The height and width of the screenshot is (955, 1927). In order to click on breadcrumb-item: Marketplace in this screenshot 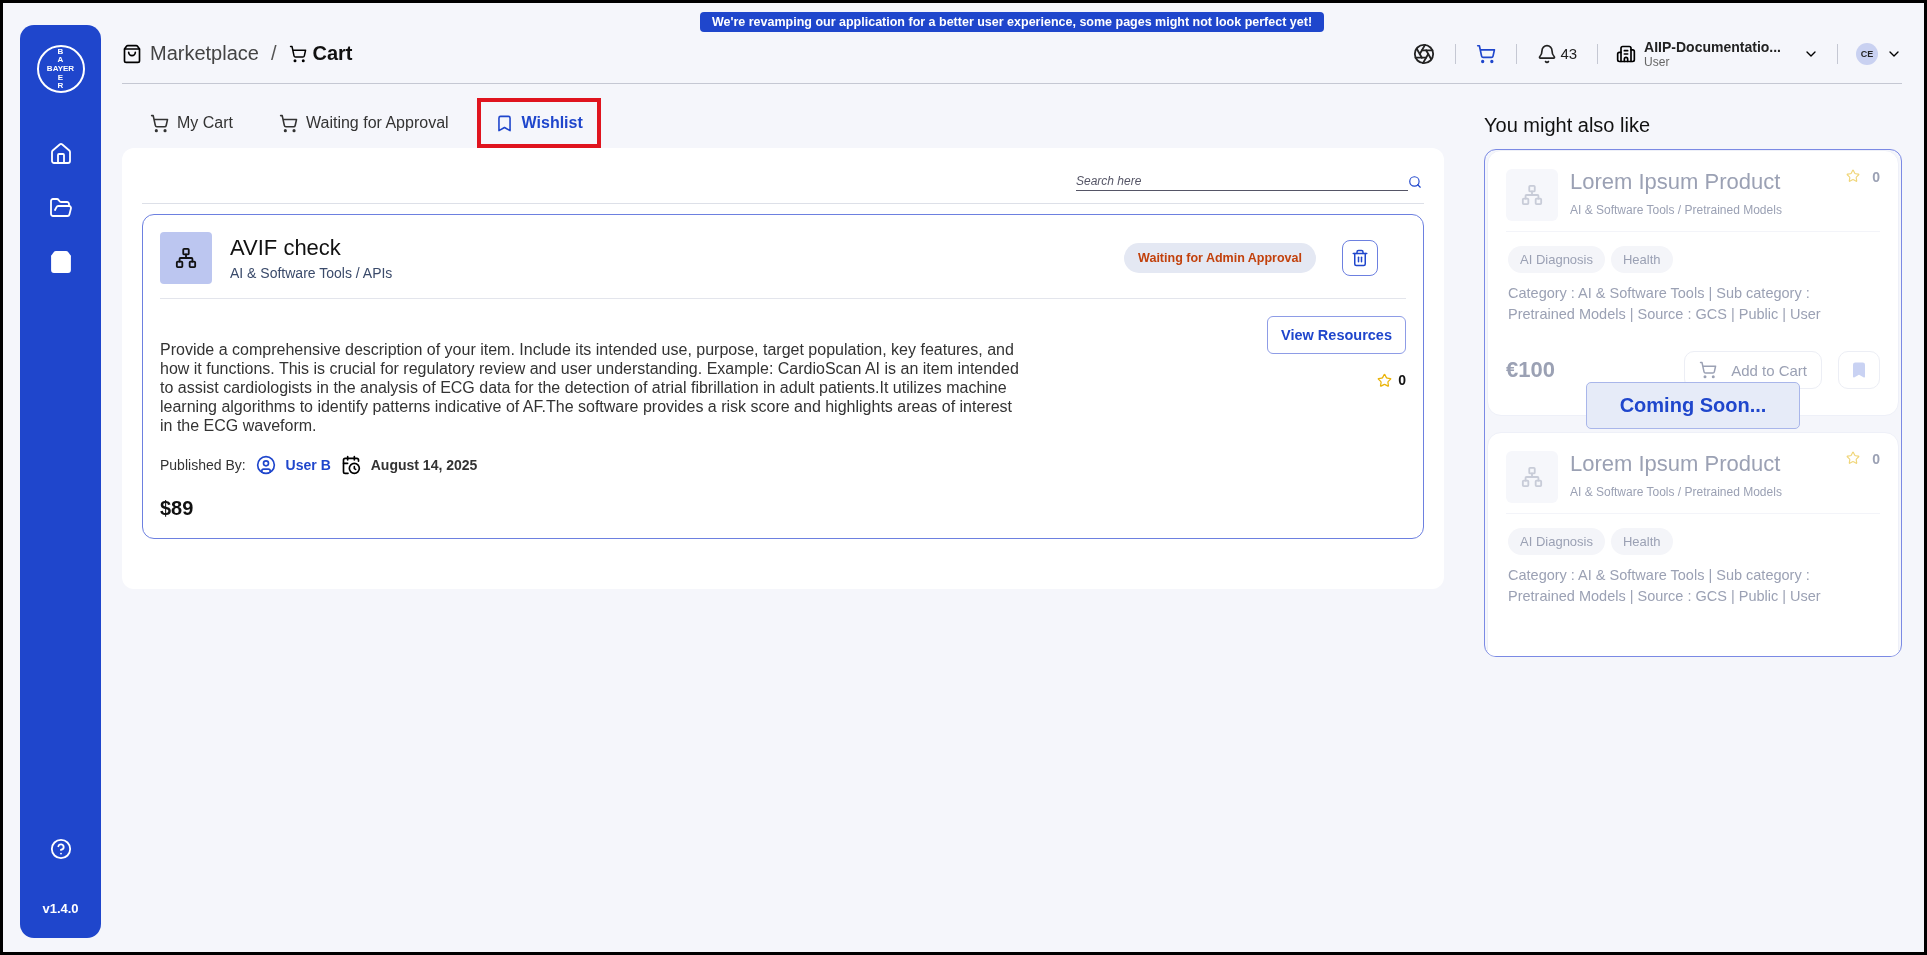, I will do `click(204, 53)`.